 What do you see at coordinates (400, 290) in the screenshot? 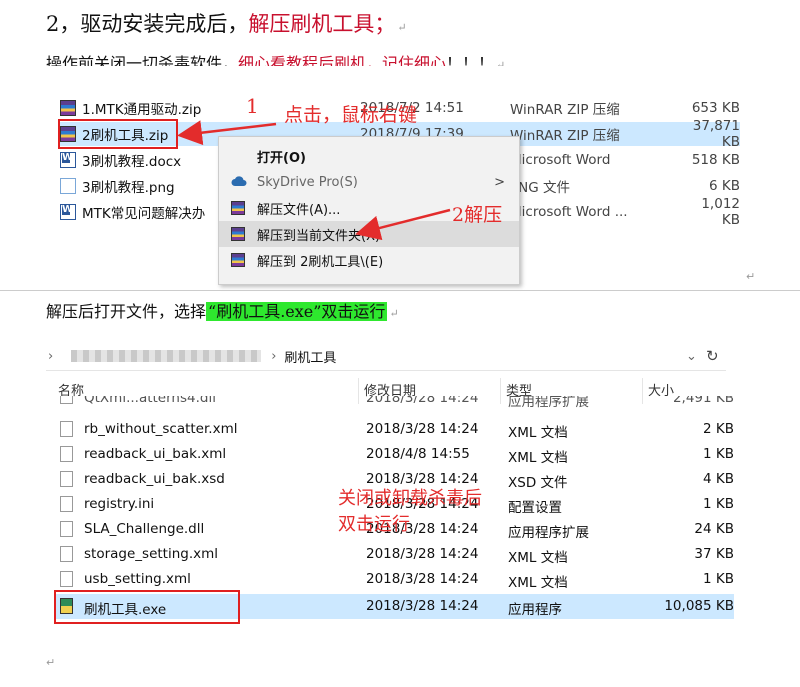
I see `page-divider` at bounding box center [400, 290].